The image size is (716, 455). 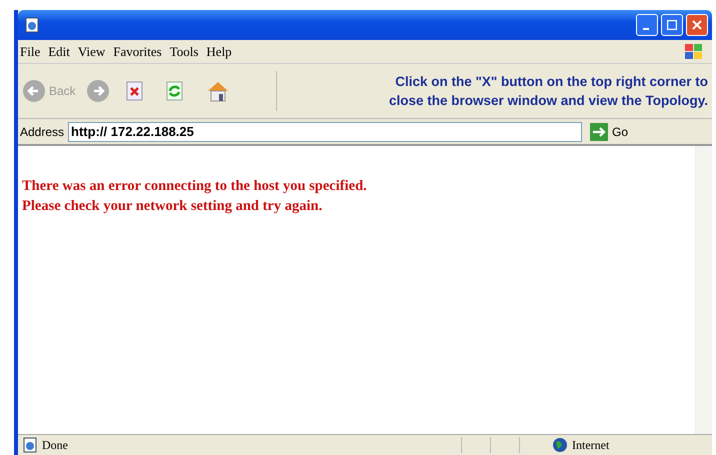 I want to click on menu-item: Help, so click(x=219, y=52).